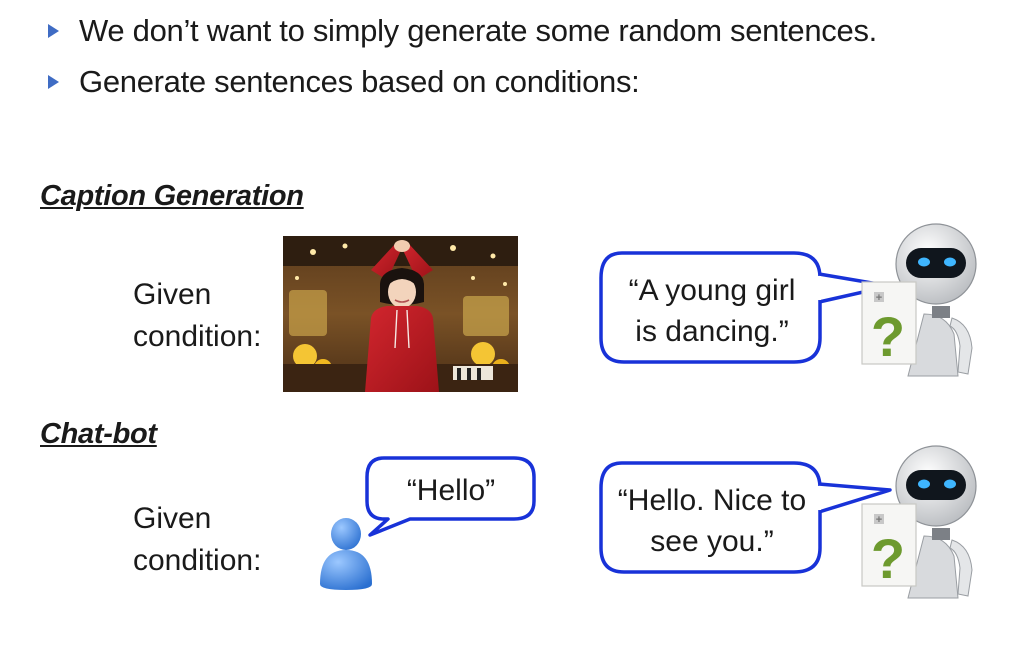 This screenshot has width=1024, height=649. What do you see at coordinates (712, 541) in the screenshot?
I see `reply-line2: see you.”` at bounding box center [712, 541].